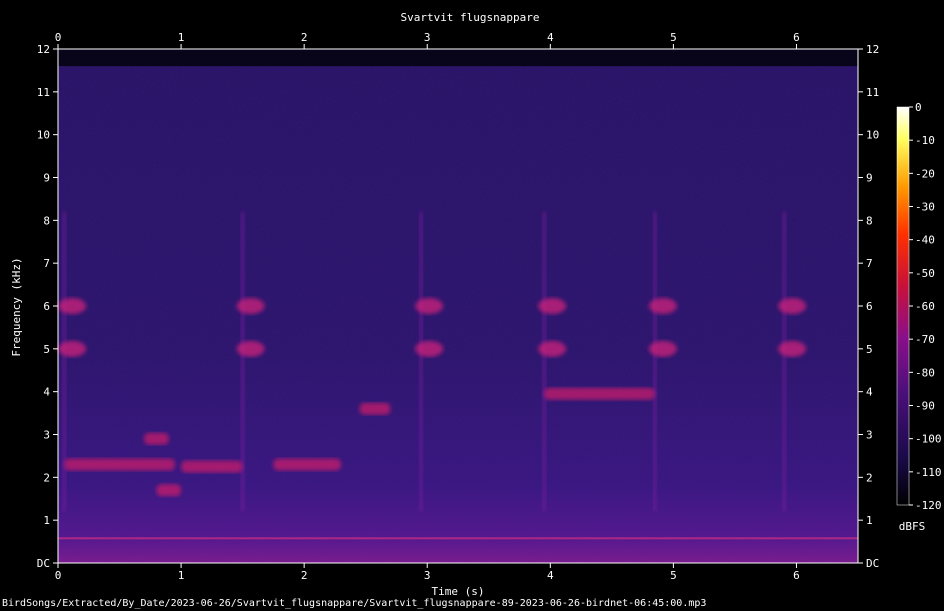 The image size is (944, 611). I want to click on colorbar-tick-label: -100, so click(928, 439).